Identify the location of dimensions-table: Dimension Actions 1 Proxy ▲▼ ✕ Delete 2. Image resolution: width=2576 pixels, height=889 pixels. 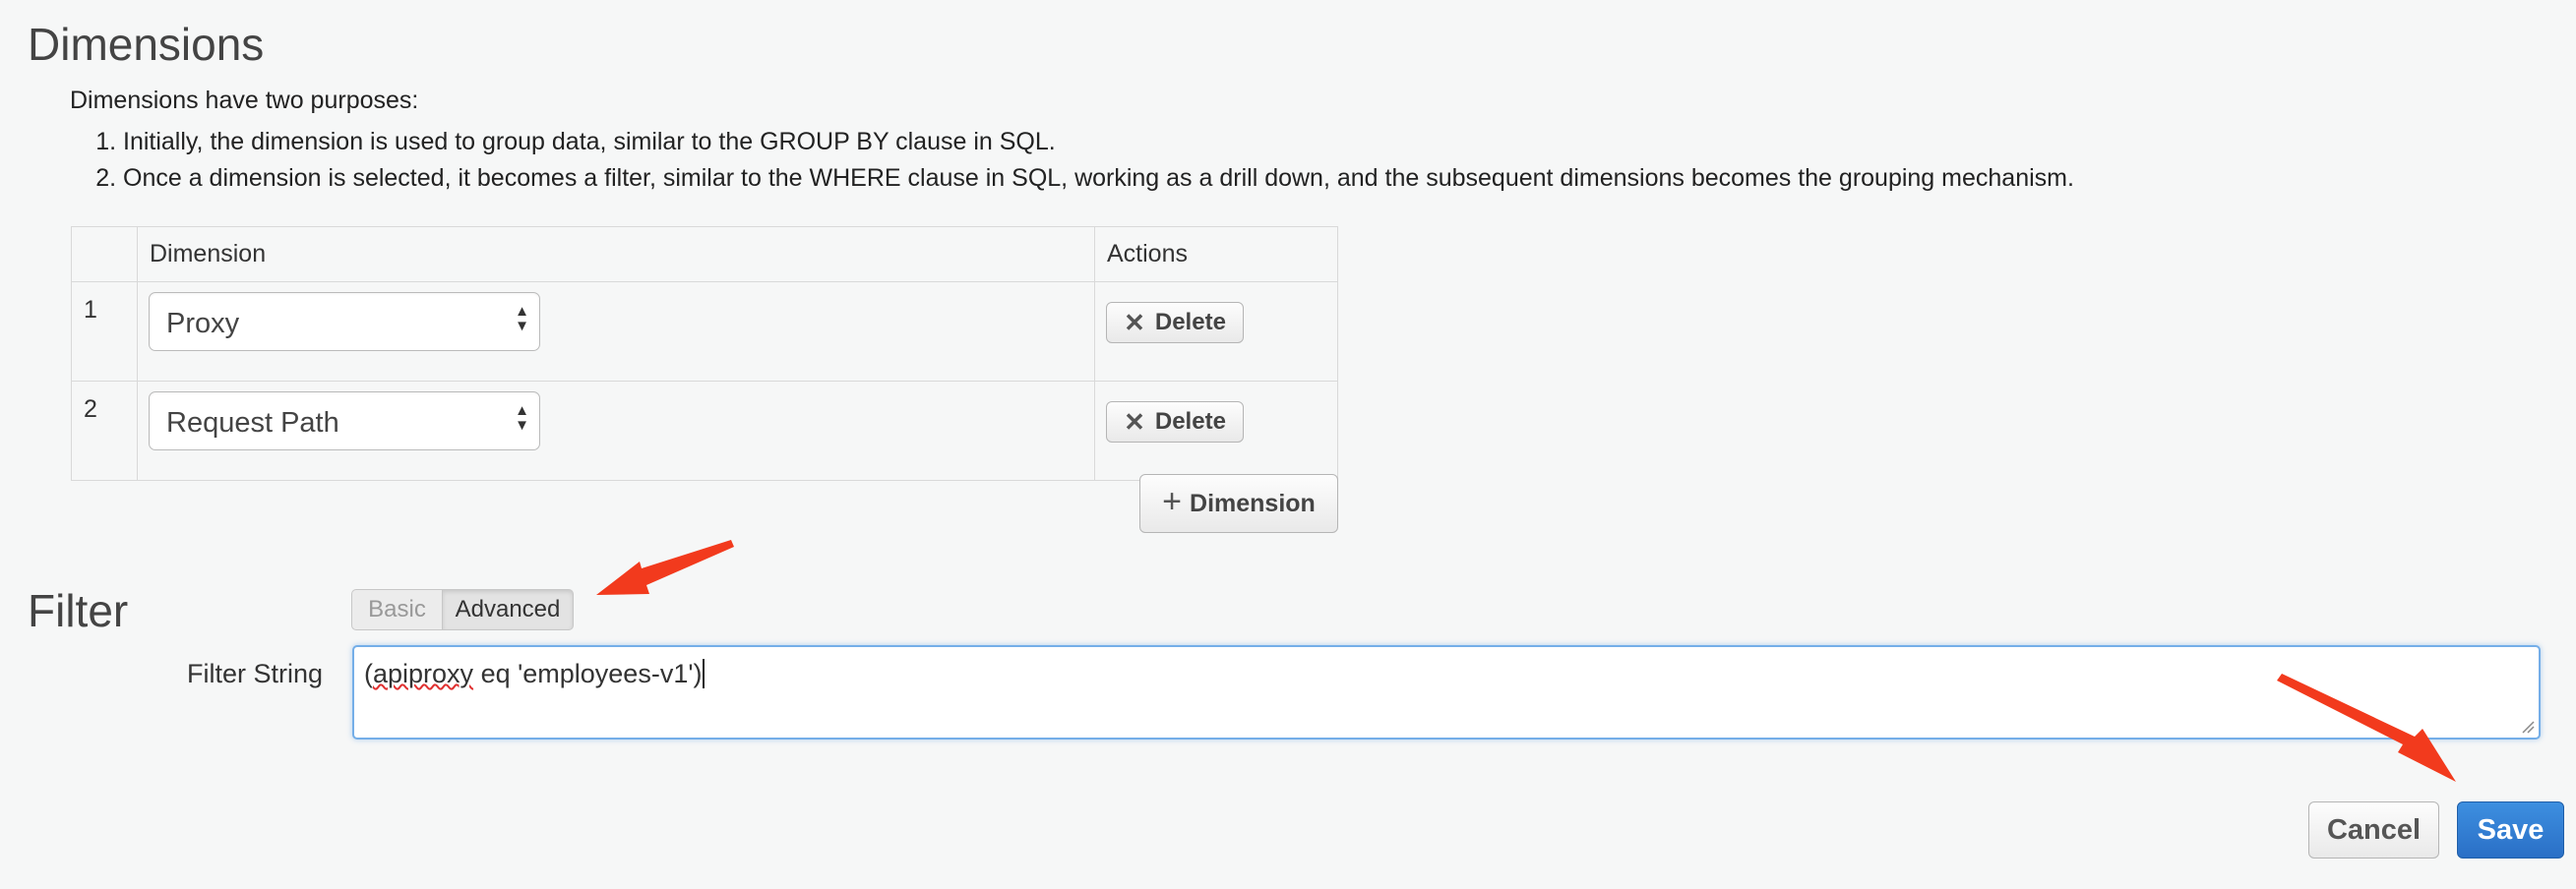
(704, 353).